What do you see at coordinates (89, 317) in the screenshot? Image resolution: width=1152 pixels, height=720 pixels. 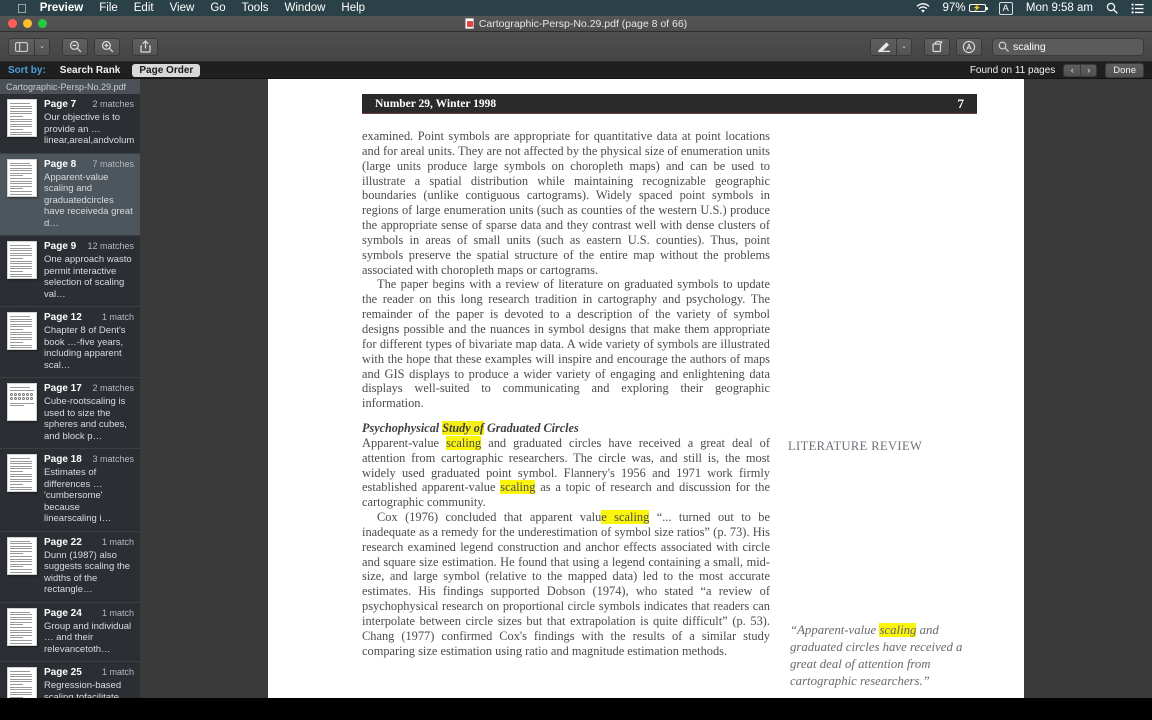 I see `search-result-header: Page 12 1 match` at bounding box center [89, 317].